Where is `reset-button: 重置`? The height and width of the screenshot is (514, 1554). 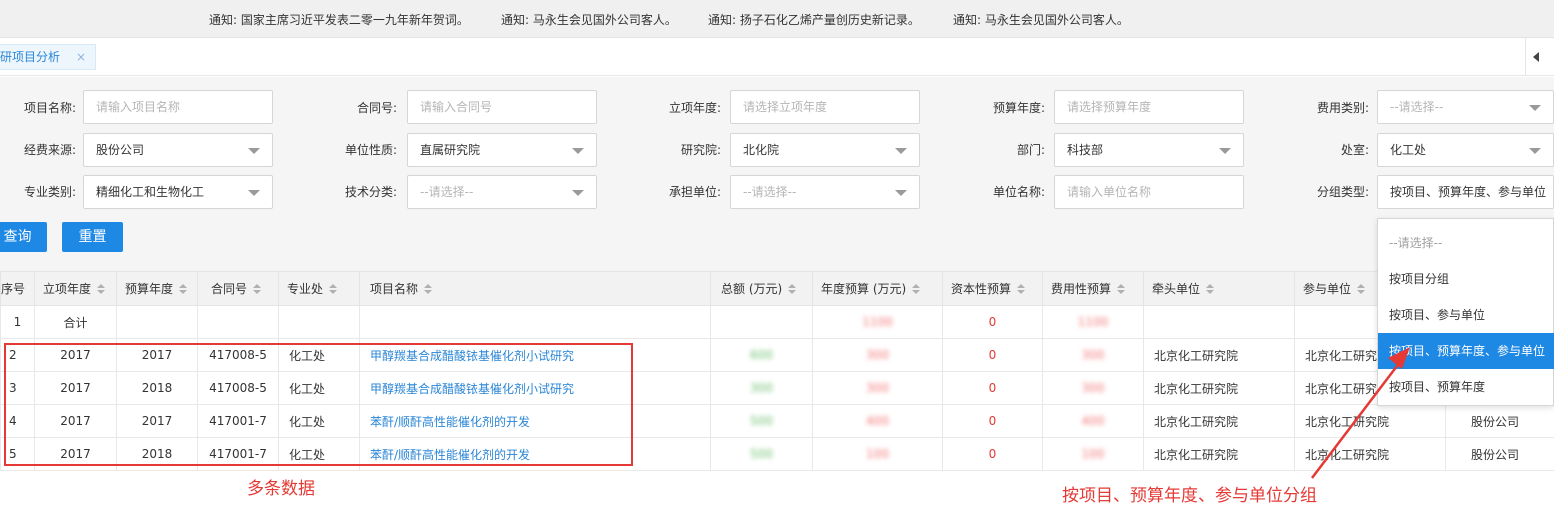
reset-button: 重置 is located at coordinates (92, 237).